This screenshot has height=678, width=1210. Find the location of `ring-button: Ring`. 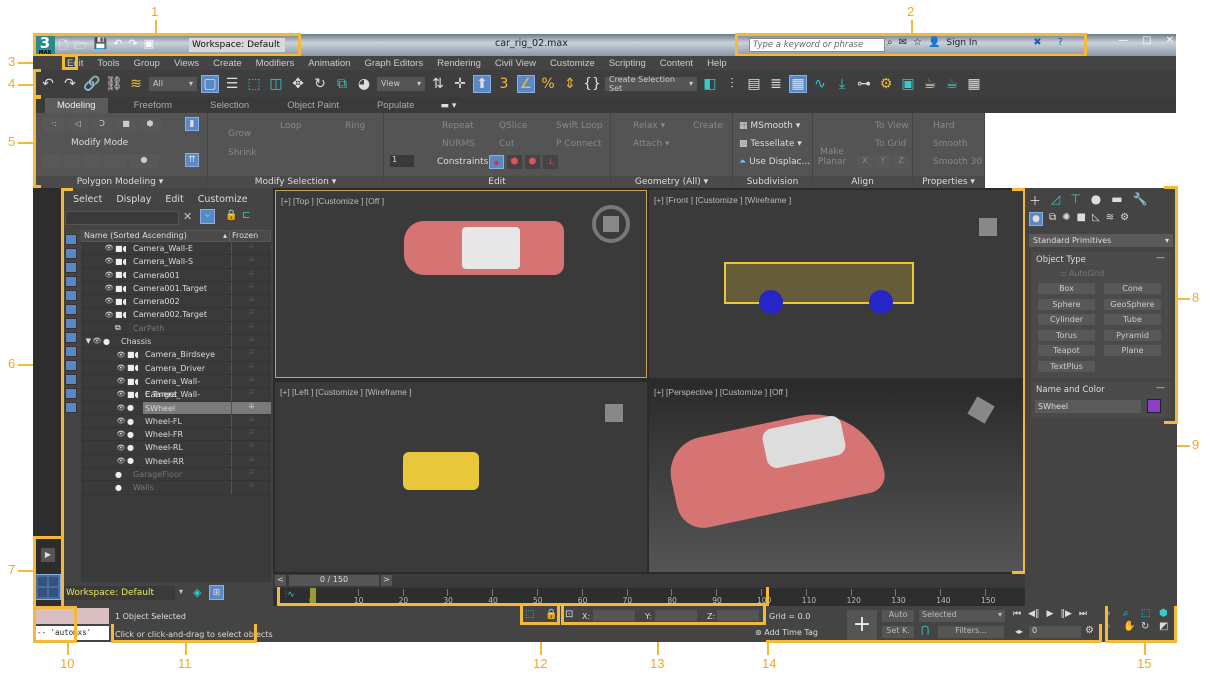

ring-button: Ring is located at coordinates (355, 126).